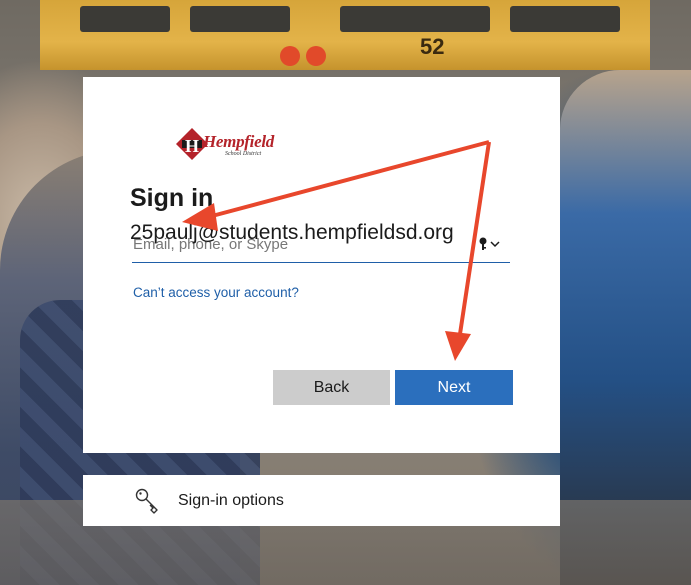 The width and height of the screenshot is (691, 585). Describe the element at coordinates (231, 500) in the screenshot. I see `signin-options-label: Sign-in options` at that location.